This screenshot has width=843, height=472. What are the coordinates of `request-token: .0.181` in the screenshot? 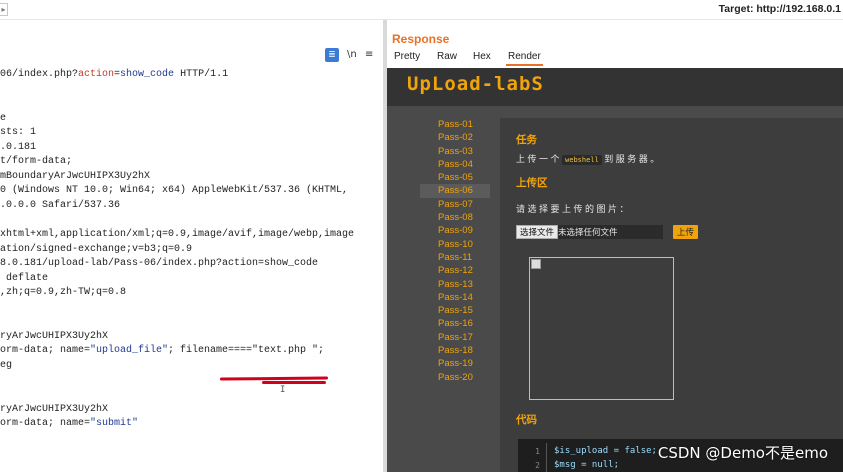 It's located at (18, 147).